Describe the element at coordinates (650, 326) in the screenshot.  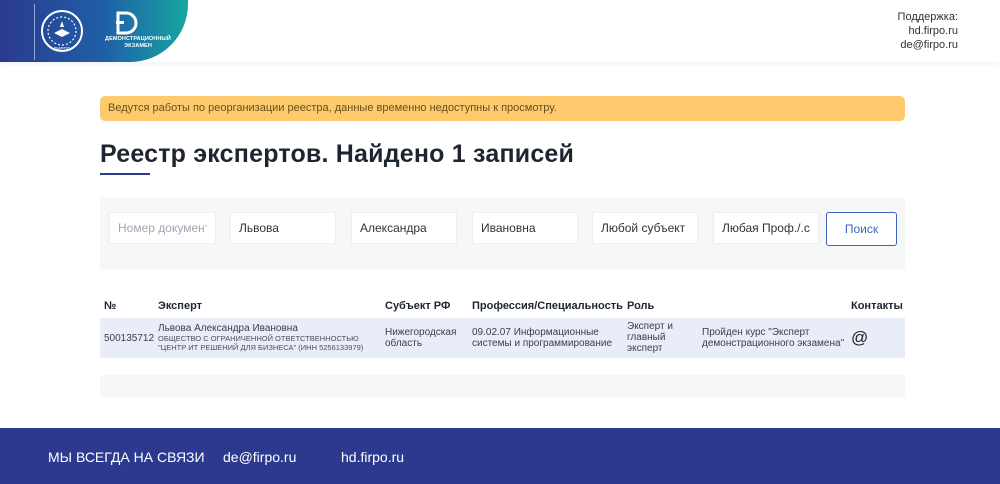
I see `role-line1: Эксперт и` at that location.